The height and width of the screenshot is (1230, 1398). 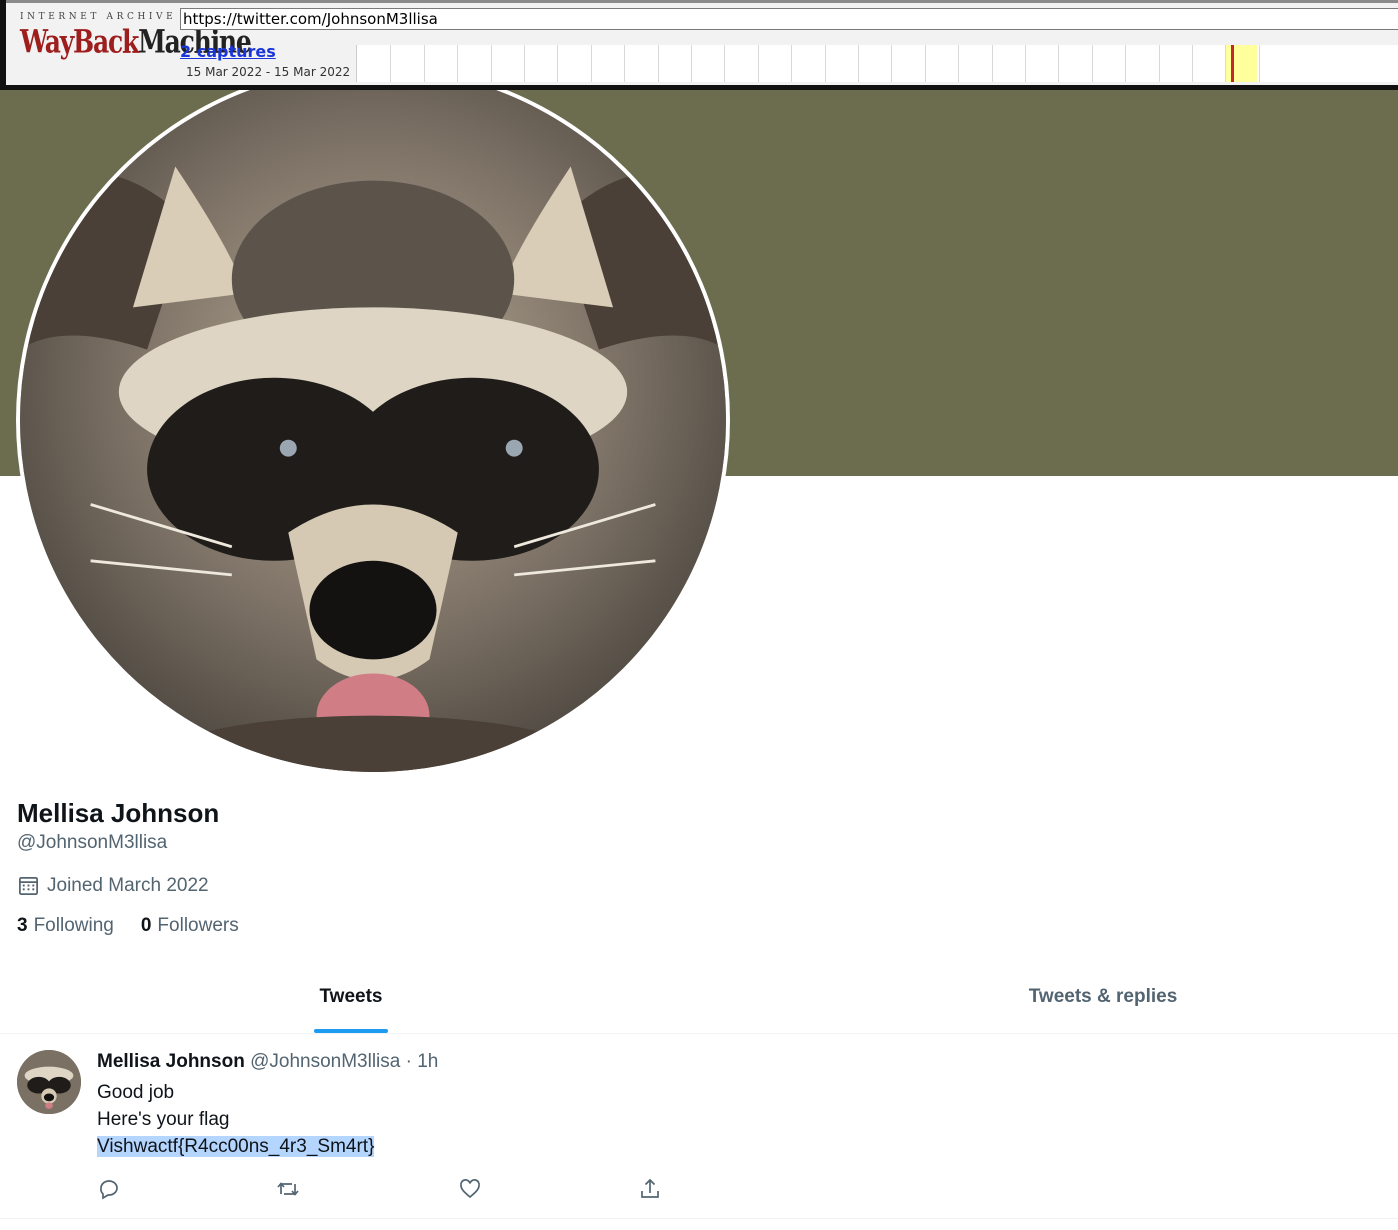 I want to click on reply-icon, so click(x=109, y=1190).